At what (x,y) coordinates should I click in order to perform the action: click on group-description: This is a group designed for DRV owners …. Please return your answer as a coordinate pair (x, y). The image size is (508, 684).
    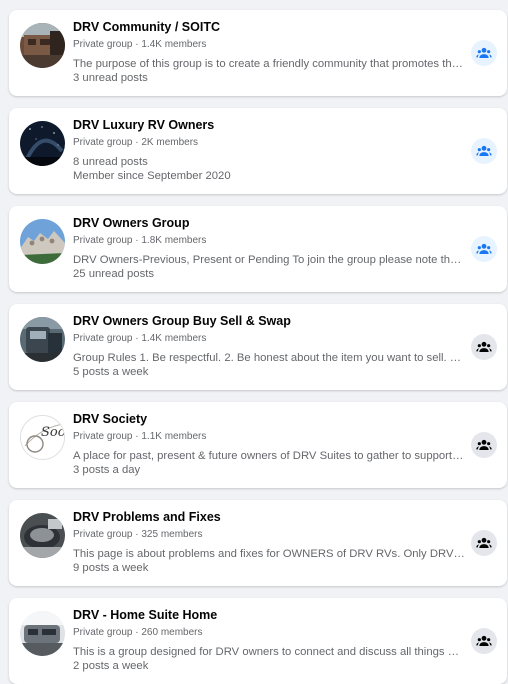
    Looking at the image, I should click on (269, 652).